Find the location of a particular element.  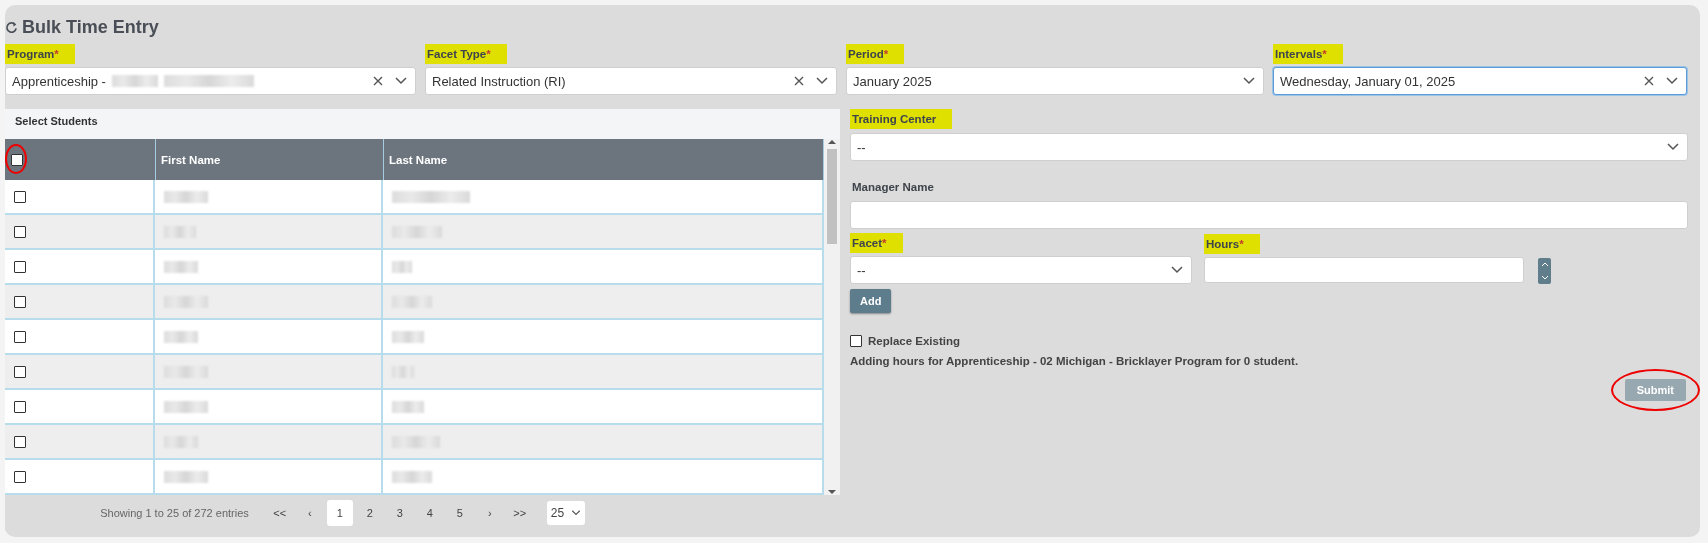

entries-info: Showing 1 to 25 of 272 entries is located at coordinates (174, 513).